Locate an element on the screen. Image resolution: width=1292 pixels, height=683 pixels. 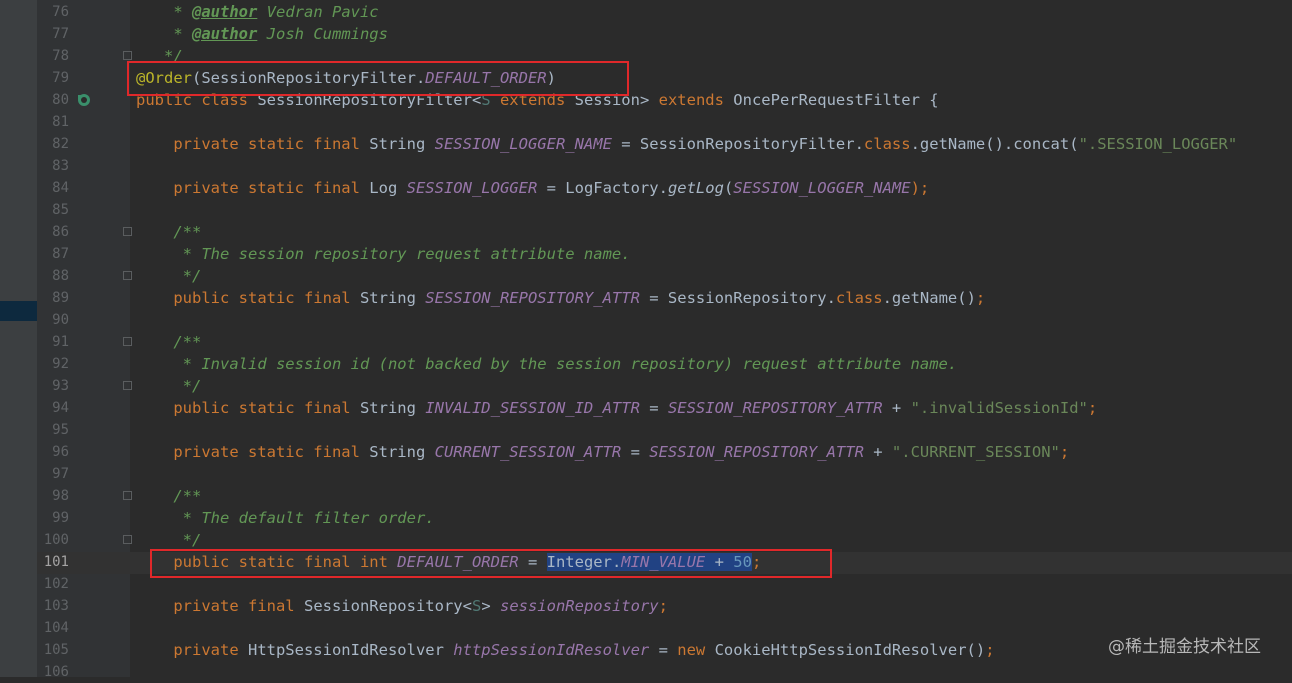
code-line: 81 is located at coordinates (646, 122).